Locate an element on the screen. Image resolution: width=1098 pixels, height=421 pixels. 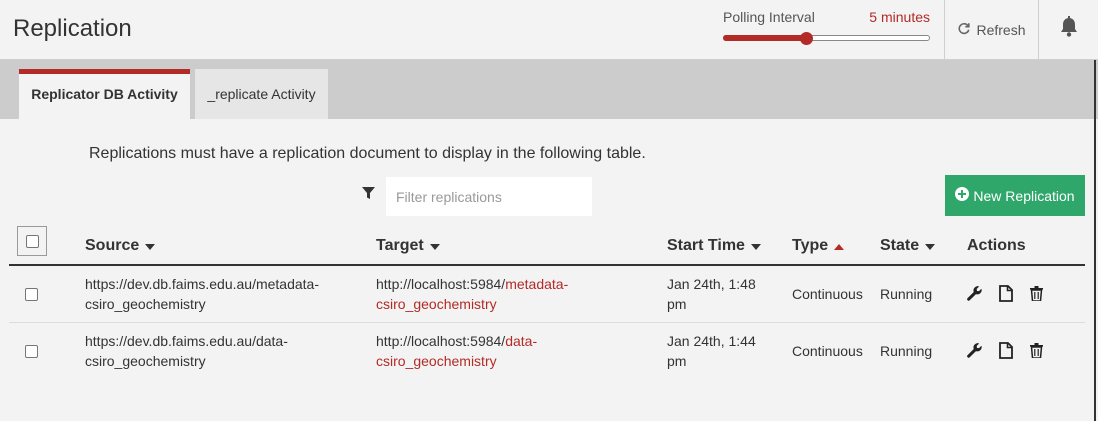
new-replication-button: New Replication is located at coordinates (1015, 195).